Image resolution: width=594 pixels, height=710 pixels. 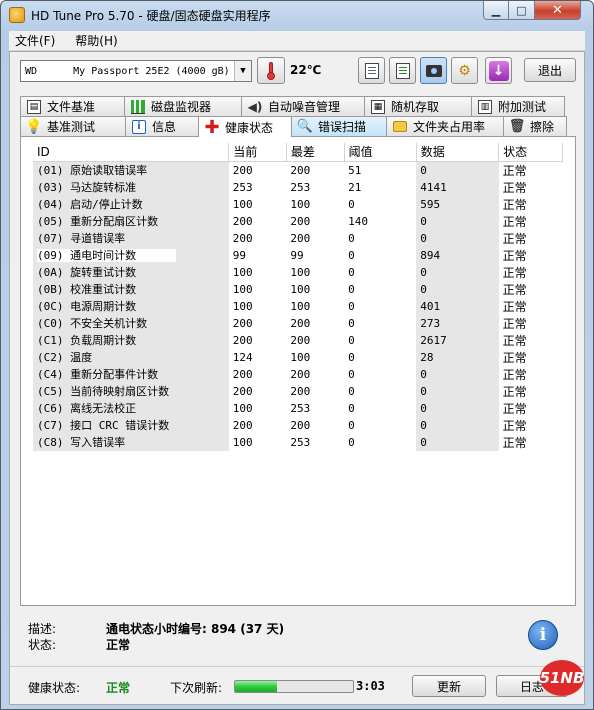 What do you see at coordinates (34, 106) in the screenshot?
I see `file-benchmark-icon: ▤` at bounding box center [34, 106].